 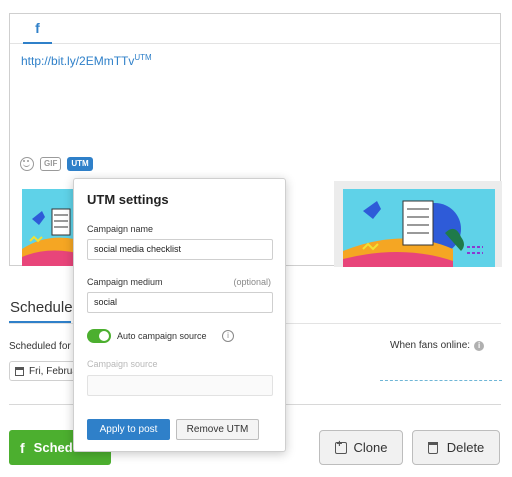 What do you see at coordinates (432, 447) in the screenshot?
I see `trash-icon` at bounding box center [432, 447].